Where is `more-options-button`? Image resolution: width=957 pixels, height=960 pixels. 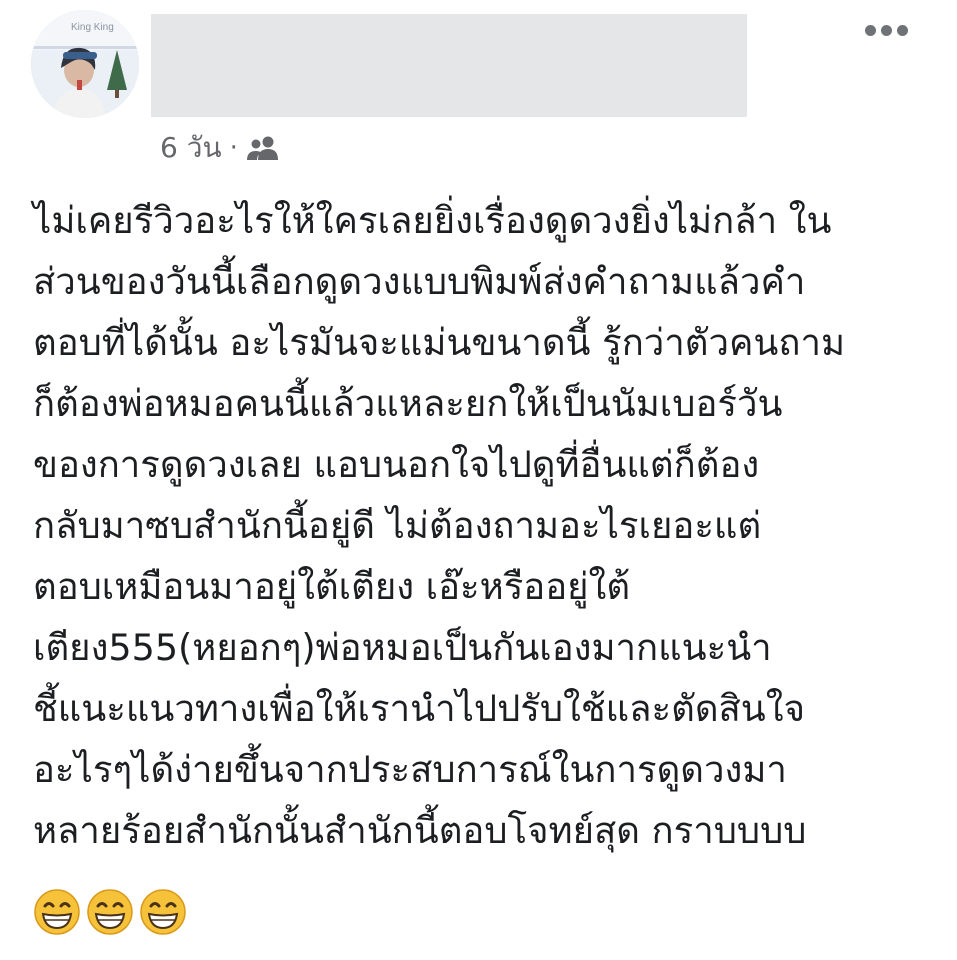 more-options-button is located at coordinates (886, 30).